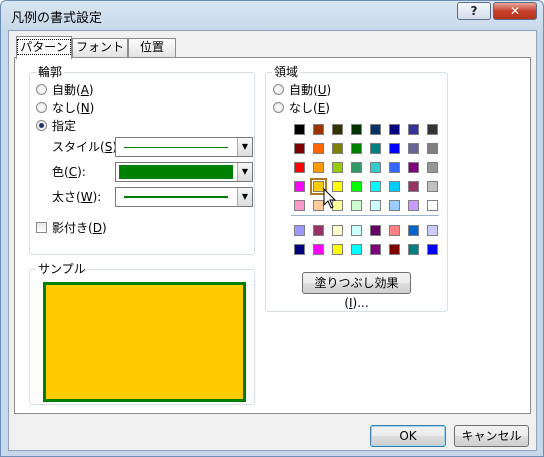  What do you see at coordinates (66, 108) in the screenshot?
I see `border-none-text: なし(` at bounding box center [66, 108].